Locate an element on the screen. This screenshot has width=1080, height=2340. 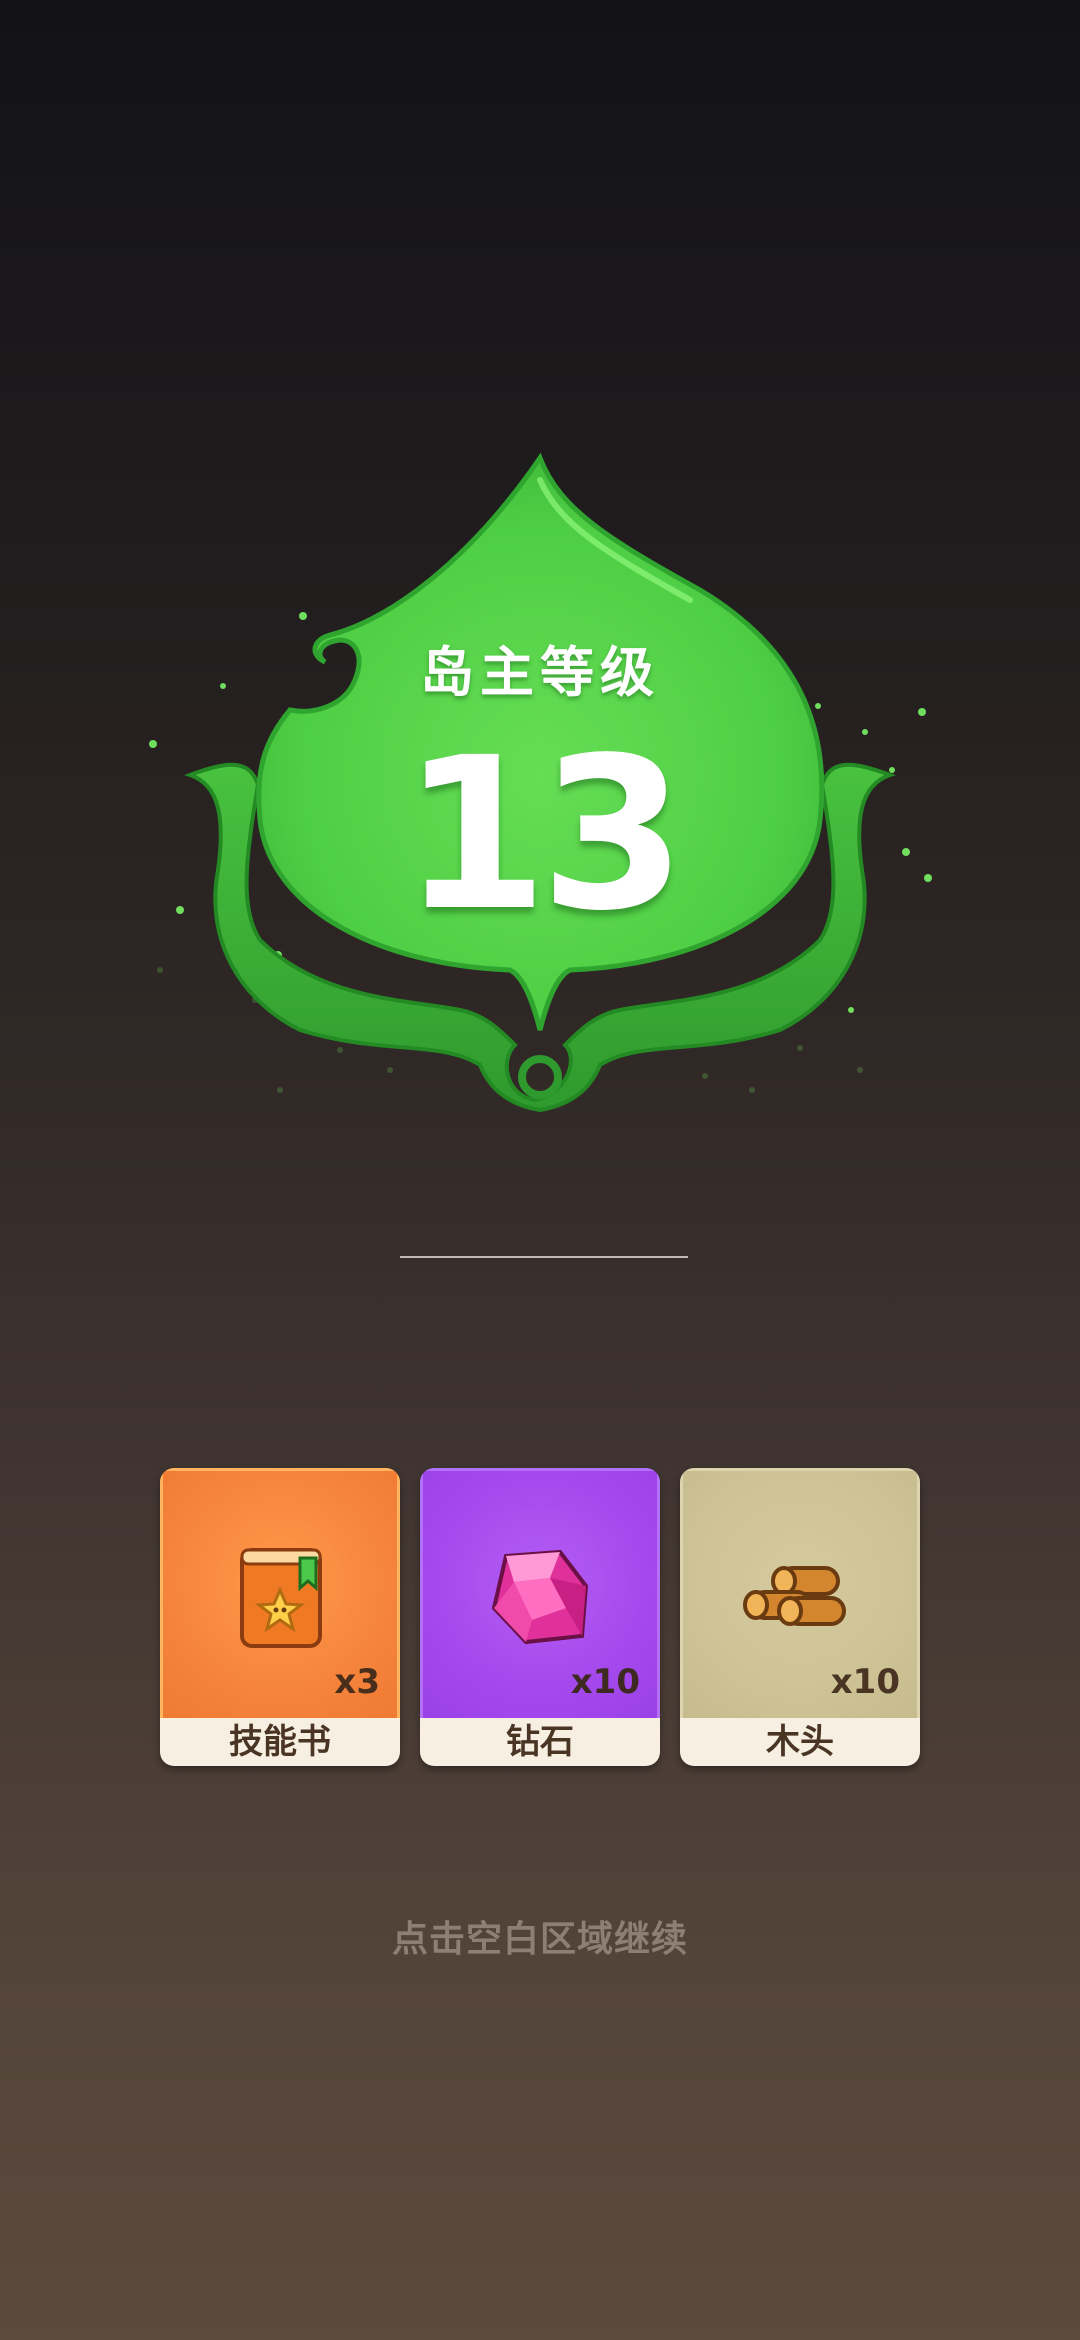
reward-card-wood: x10 木头 is located at coordinates (800, 1617).